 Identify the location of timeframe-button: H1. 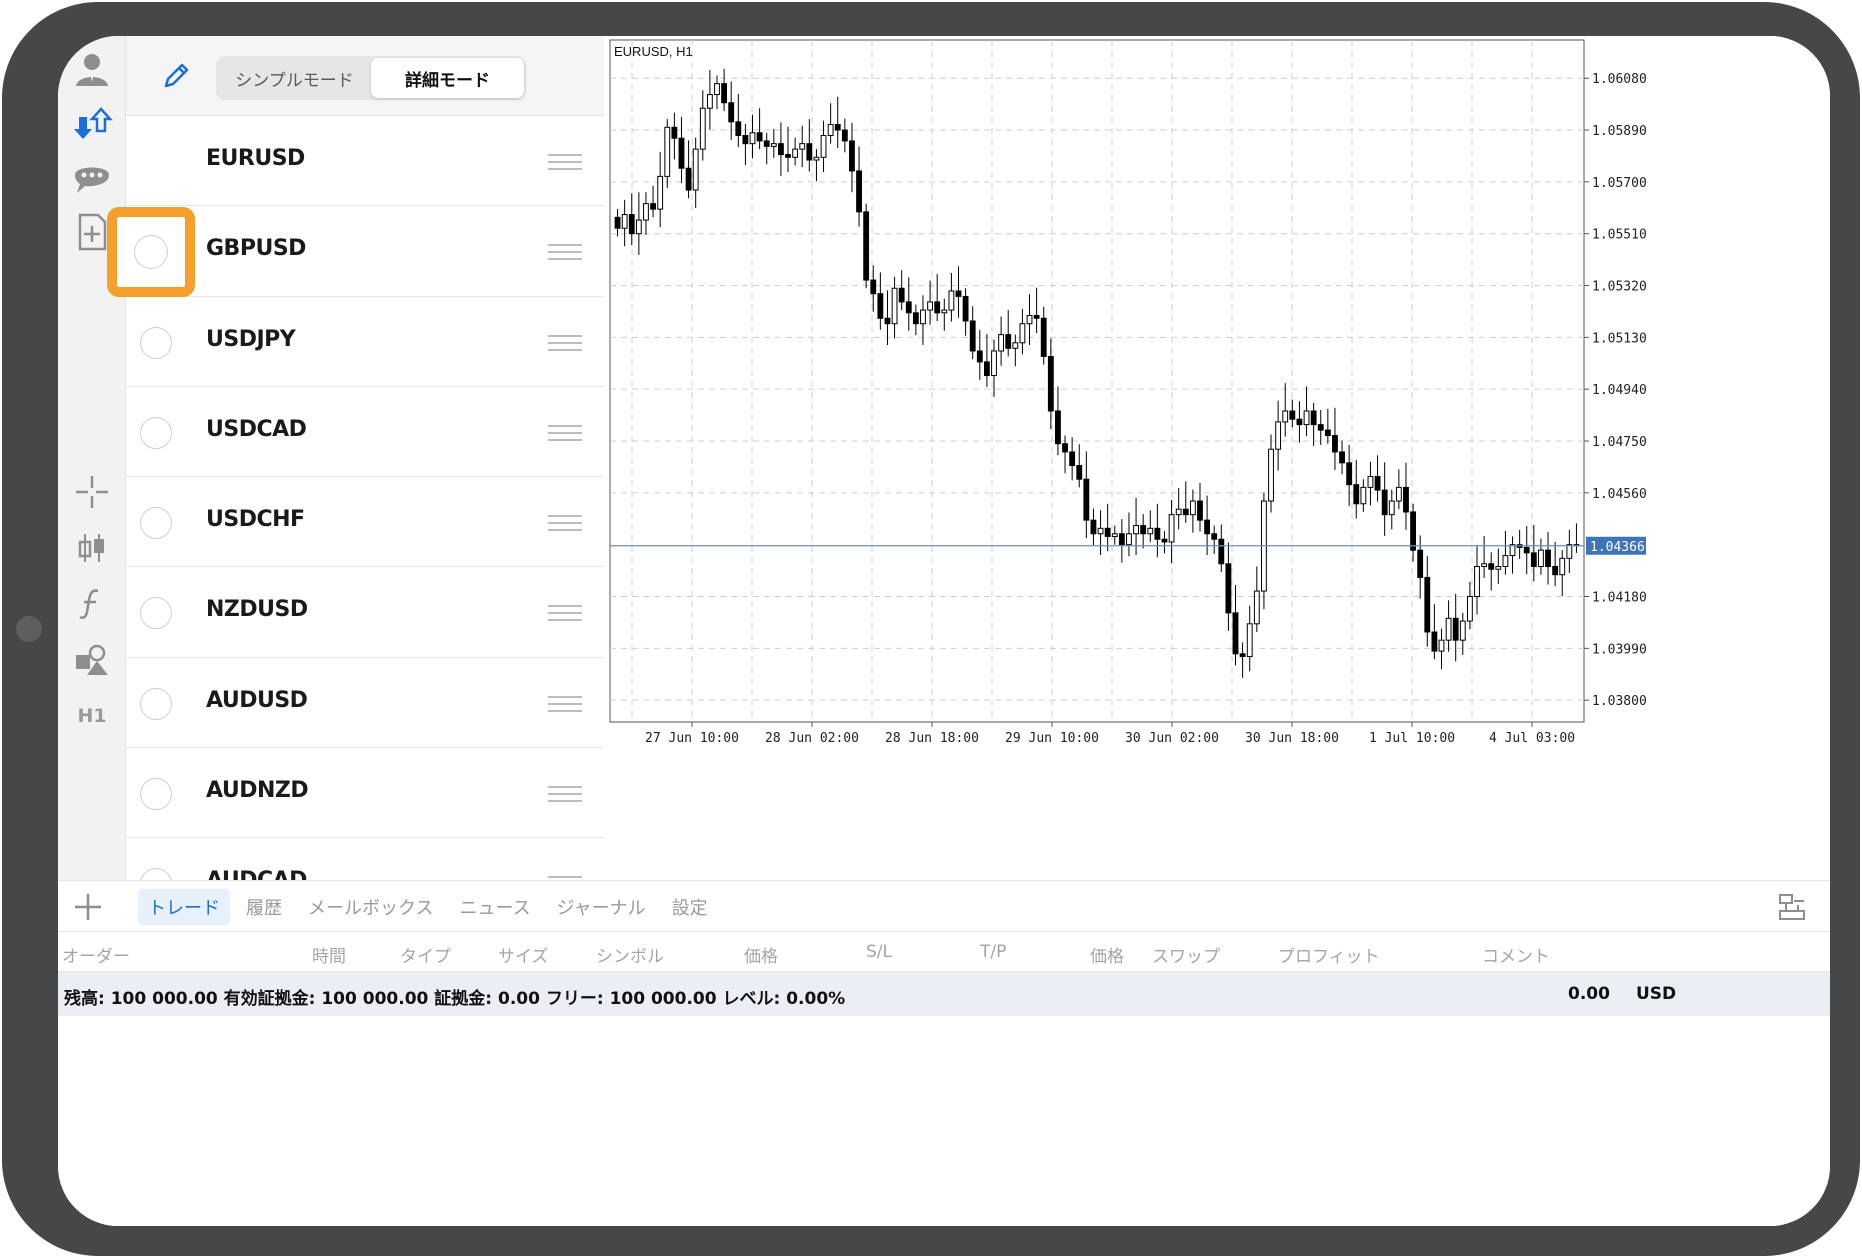
(92, 716).